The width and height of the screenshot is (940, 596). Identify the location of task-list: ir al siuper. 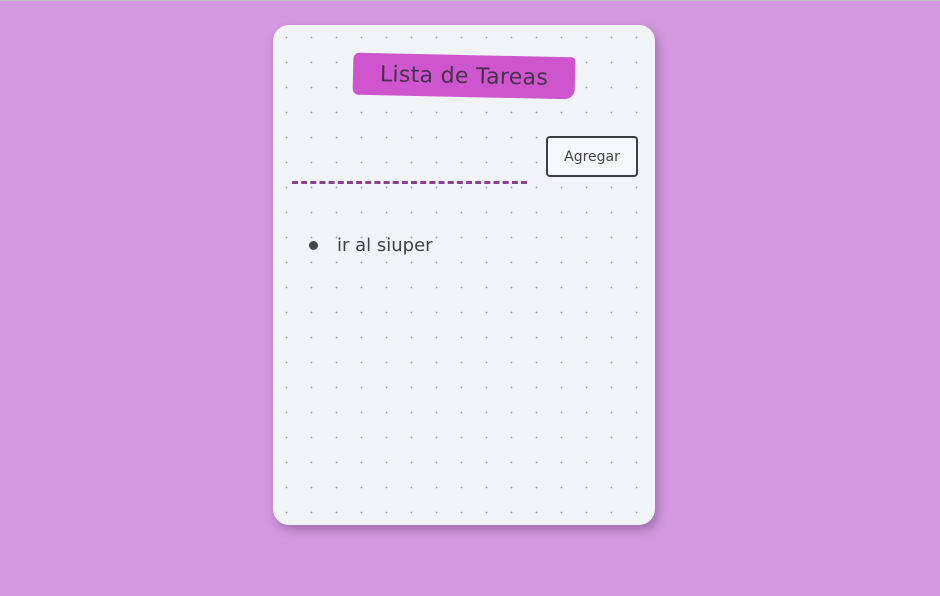
(371, 245).